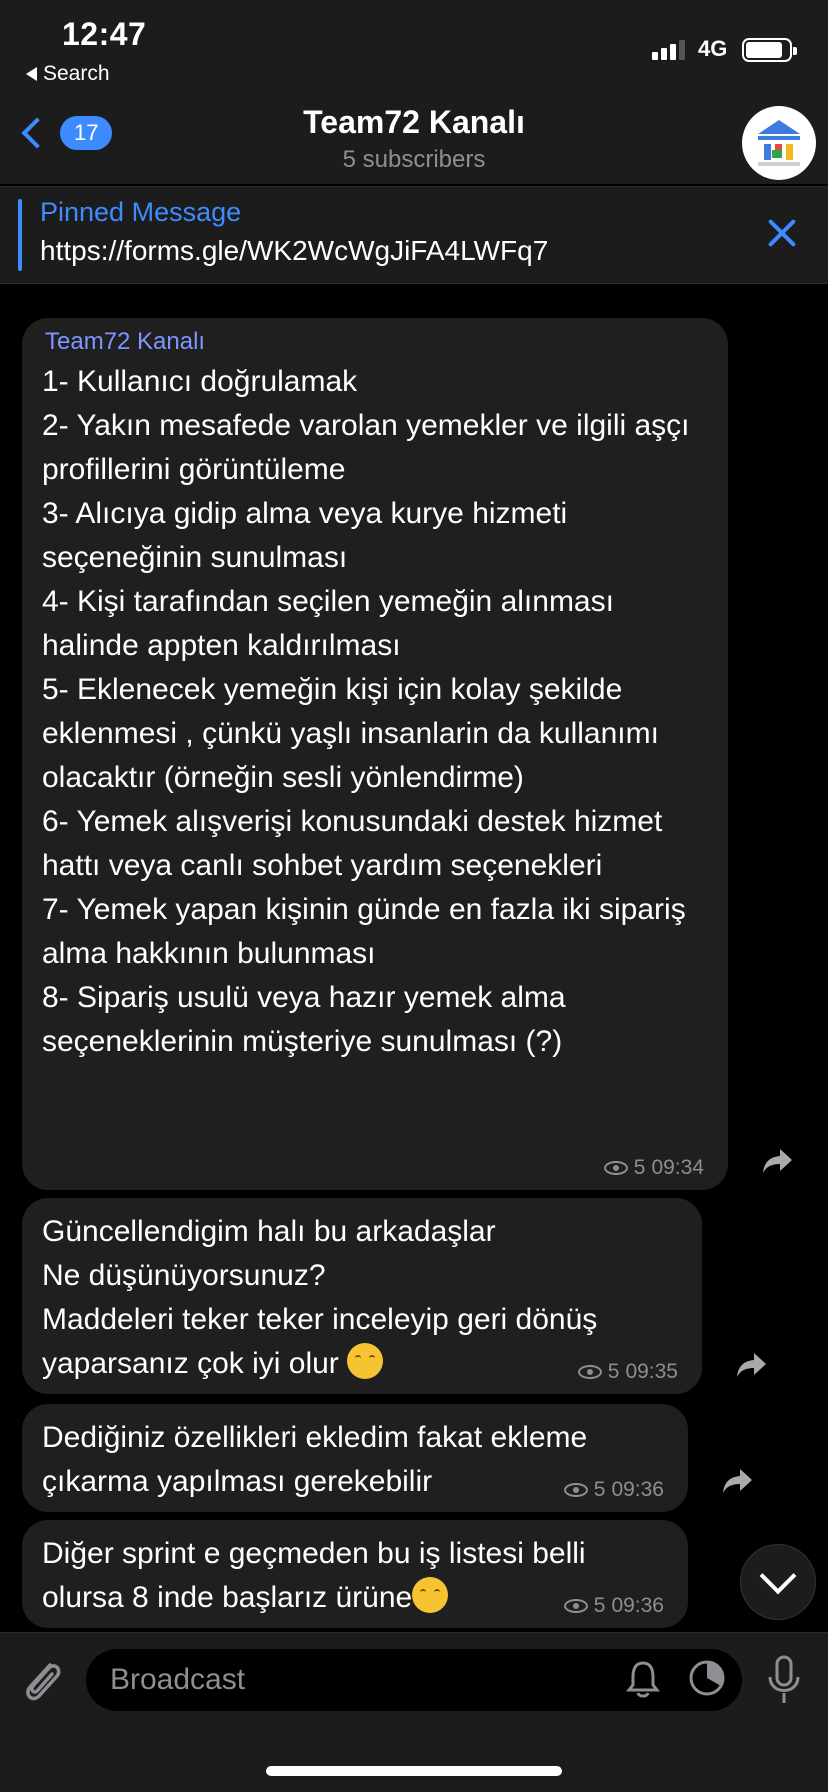  What do you see at coordinates (784, 1681) in the screenshot?
I see `microphone-icon` at bounding box center [784, 1681].